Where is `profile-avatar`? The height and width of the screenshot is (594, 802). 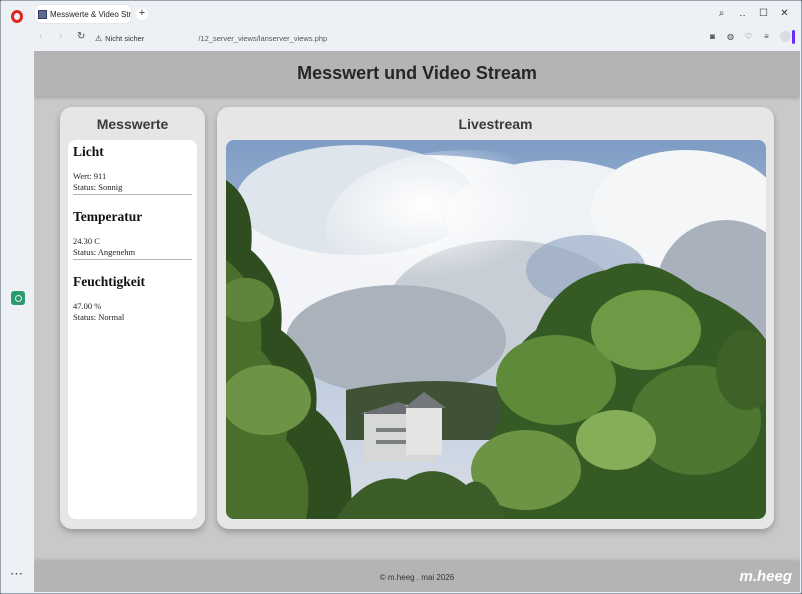 profile-avatar is located at coordinates (785, 36).